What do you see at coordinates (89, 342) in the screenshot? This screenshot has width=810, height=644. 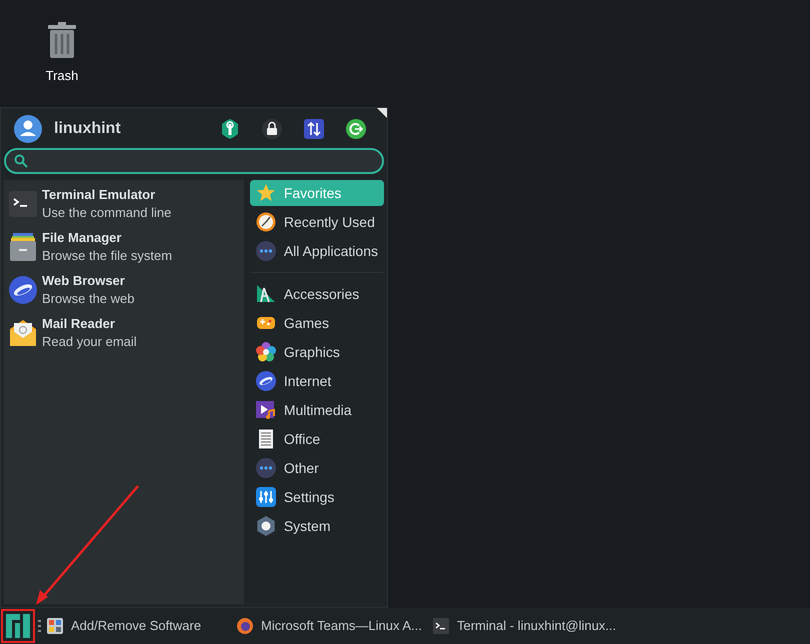 I see `application-description: Read your email` at bounding box center [89, 342].